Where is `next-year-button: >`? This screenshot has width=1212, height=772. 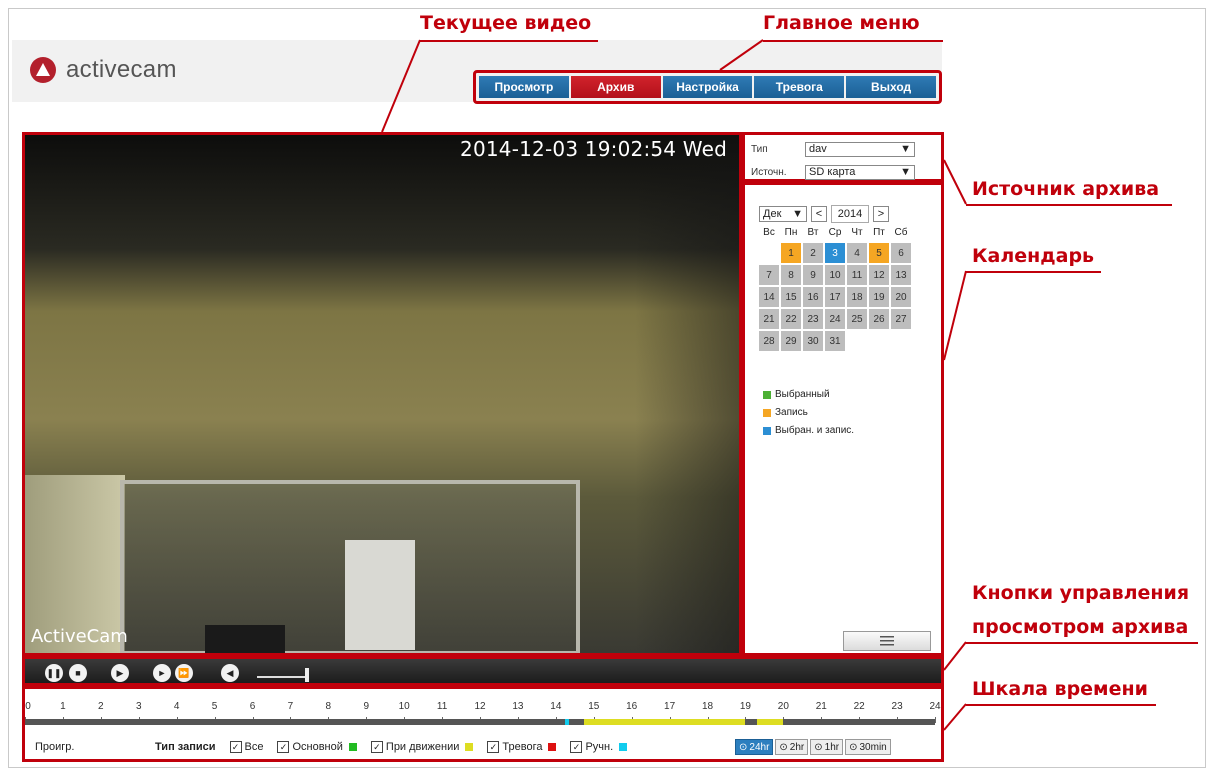
next-year-button: > is located at coordinates (881, 214).